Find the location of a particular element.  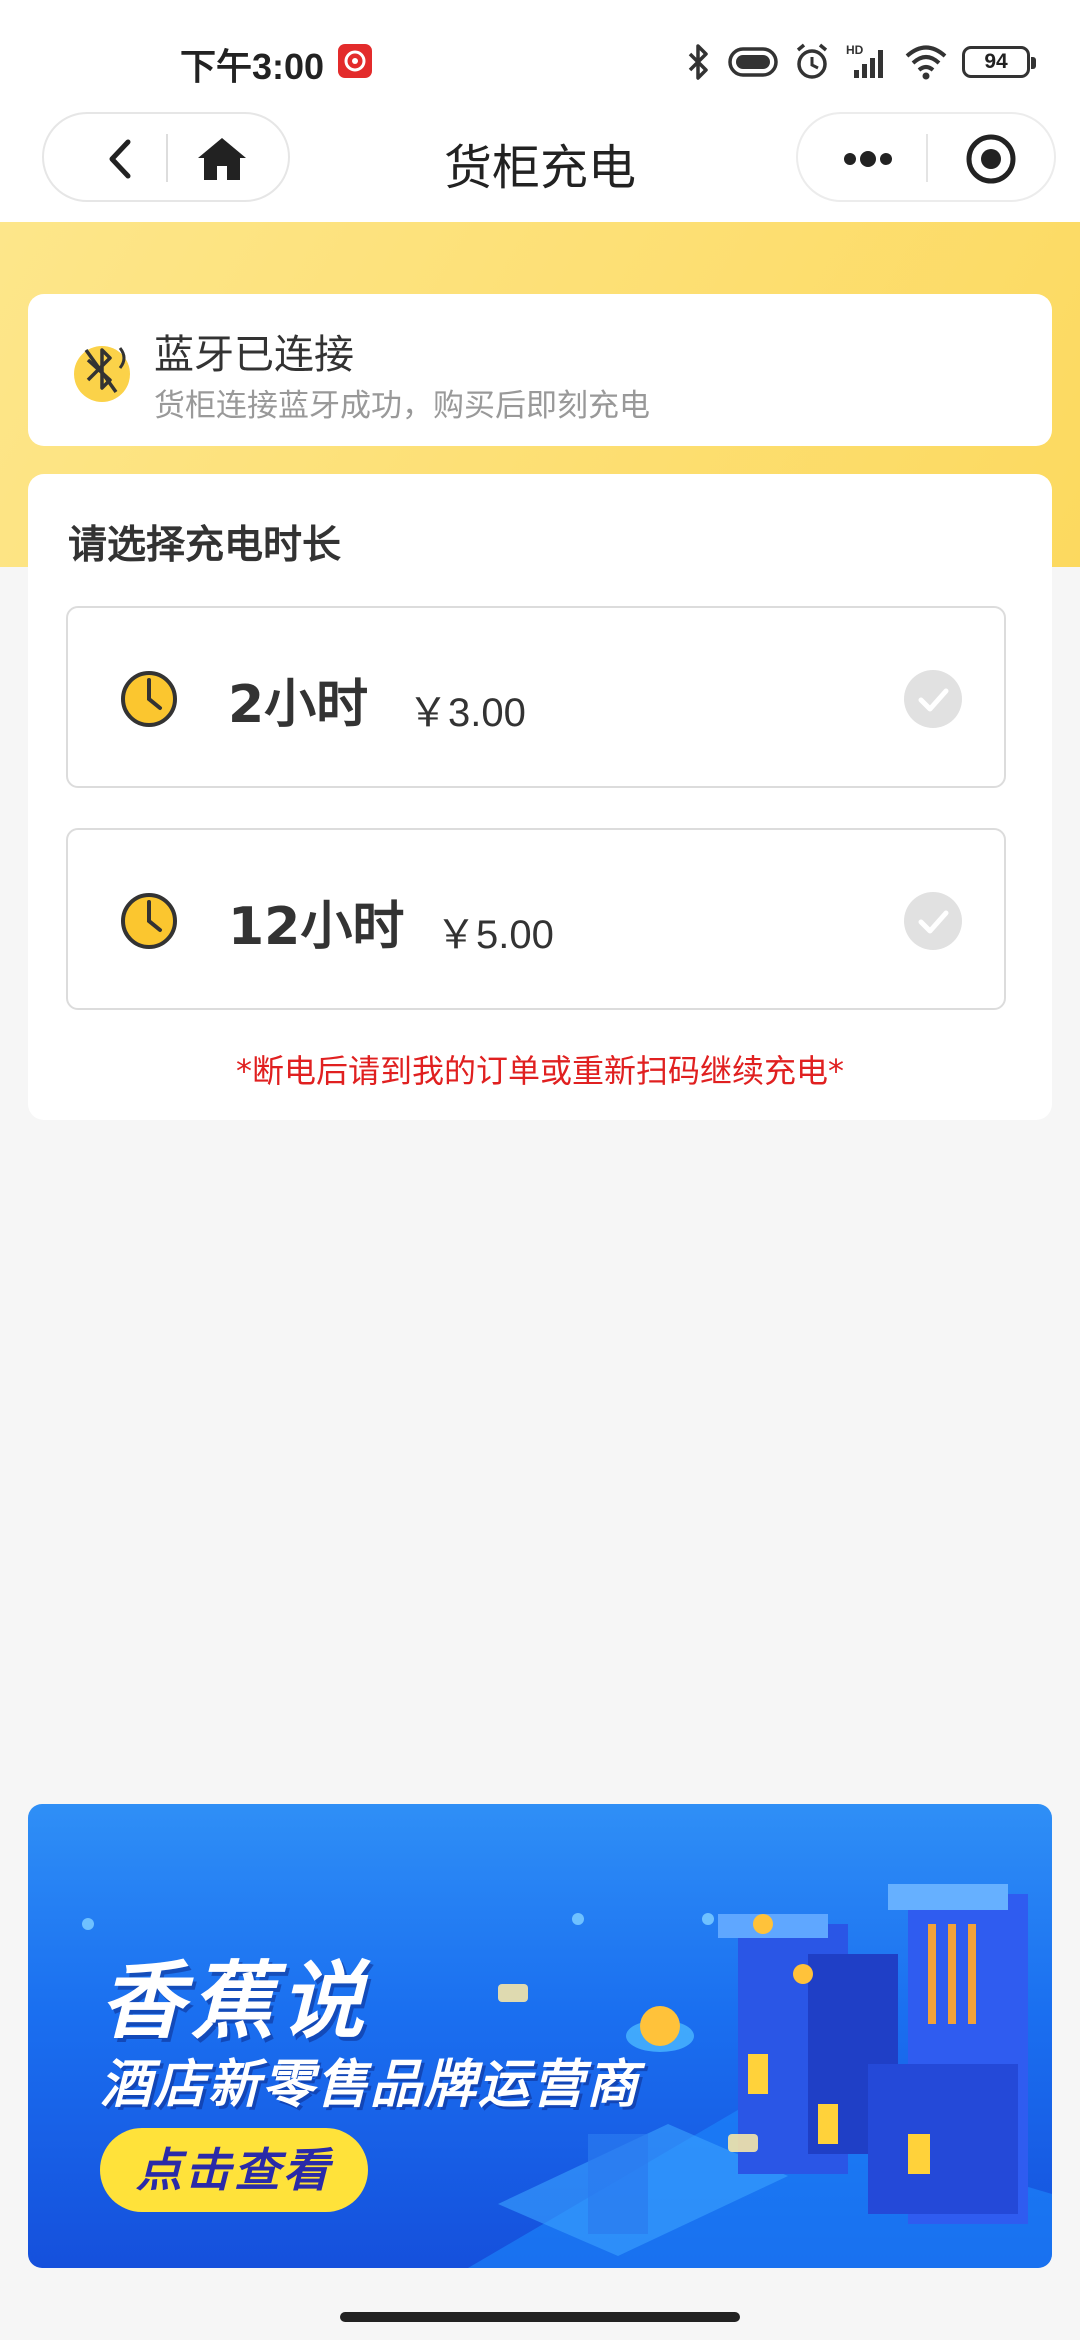

bluetooth-status-title: 蓝牙已连接 is located at coordinates (254, 355).